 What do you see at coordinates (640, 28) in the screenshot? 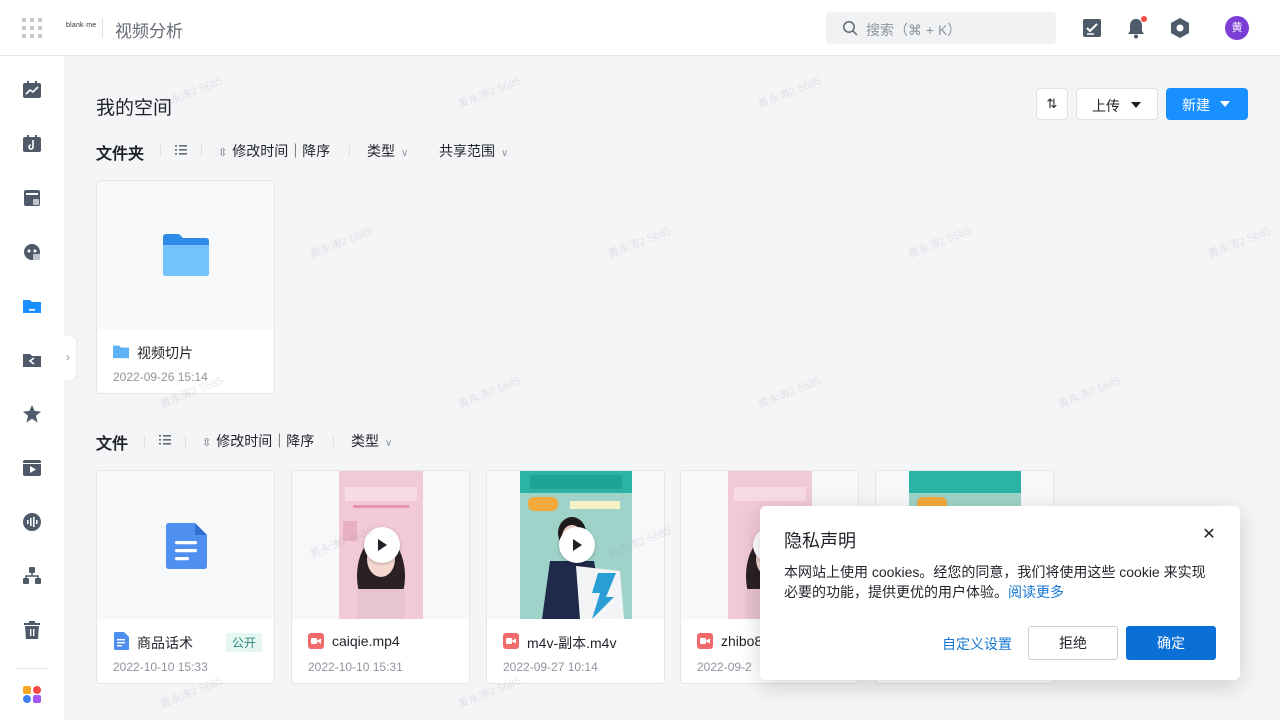
I see `top-bar: blank·me 视频分析 搜索（⌘ + K） 黄` at bounding box center [640, 28].